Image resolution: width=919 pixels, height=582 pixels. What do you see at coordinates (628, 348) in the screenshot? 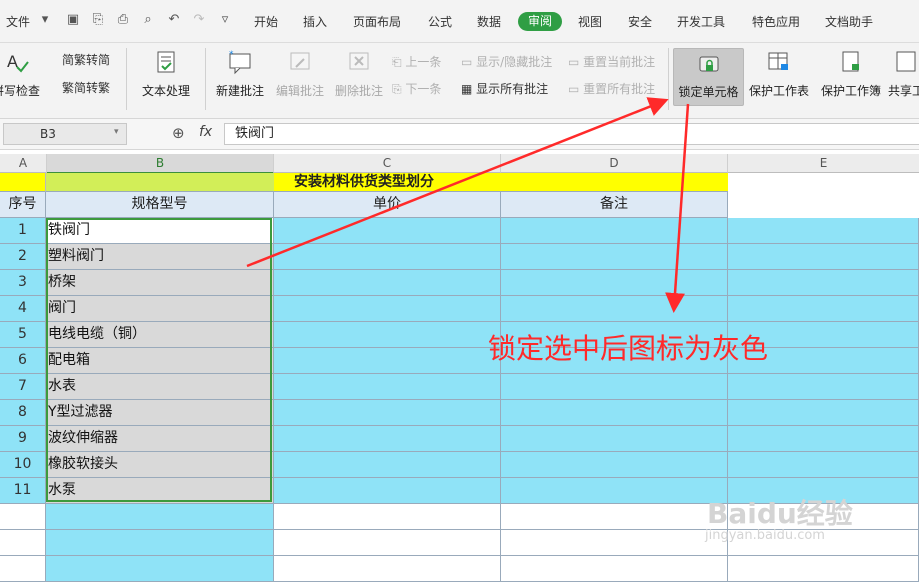
I see `annotation-text: 锁定选中后图标为灰色` at bounding box center [628, 348].